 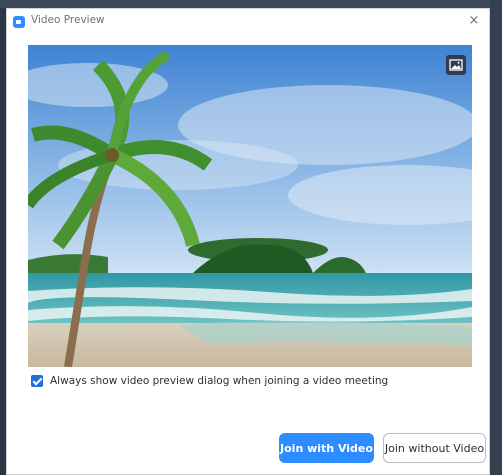 What do you see at coordinates (326, 448) in the screenshot?
I see `join-with-video-button: Join with Video` at bounding box center [326, 448].